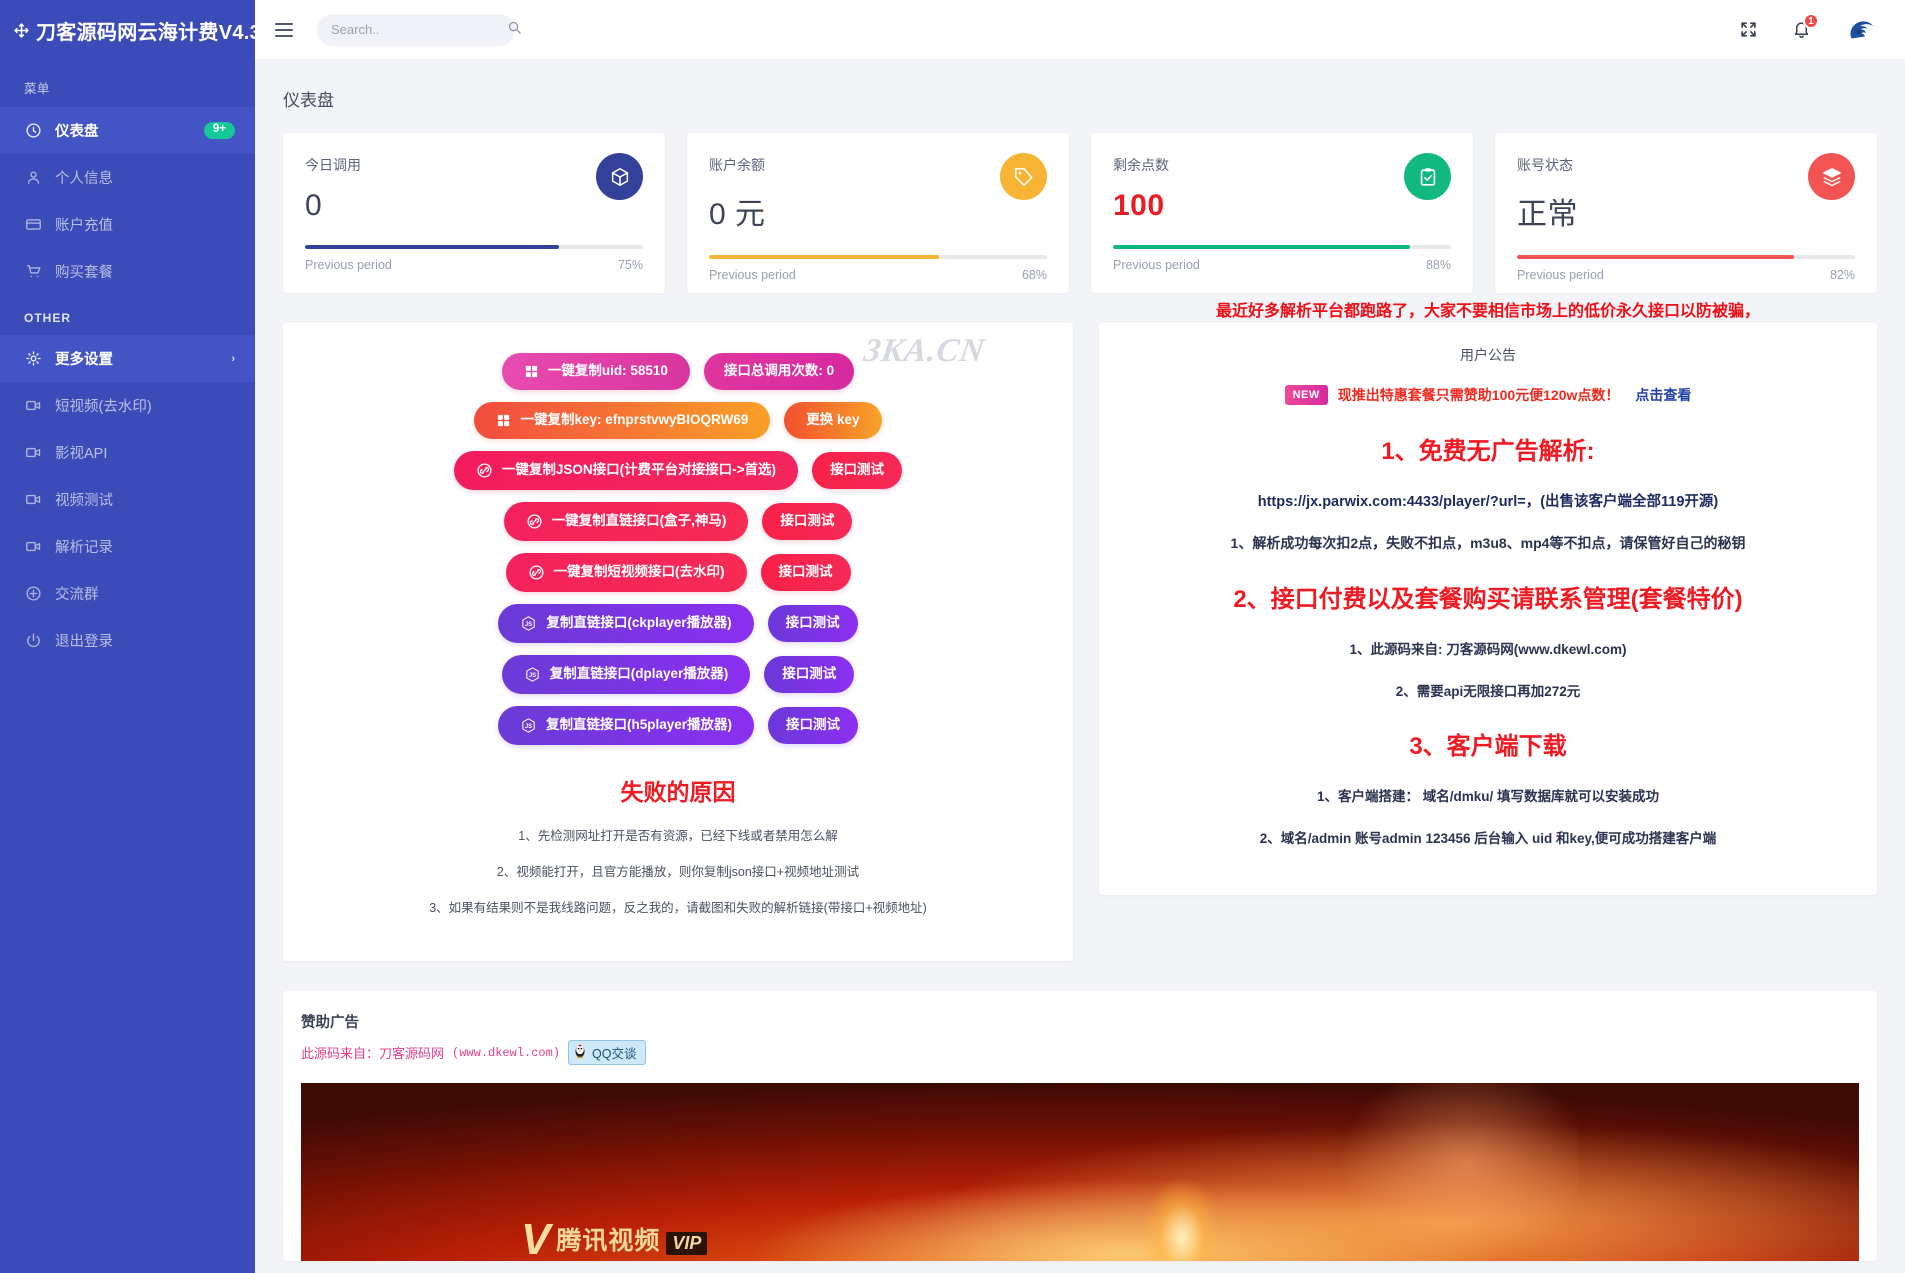 This screenshot has width=1905, height=1273. I want to click on copy-h5player-link-button: JS 复制直链接口(h5player播放器), so click(626, 725).